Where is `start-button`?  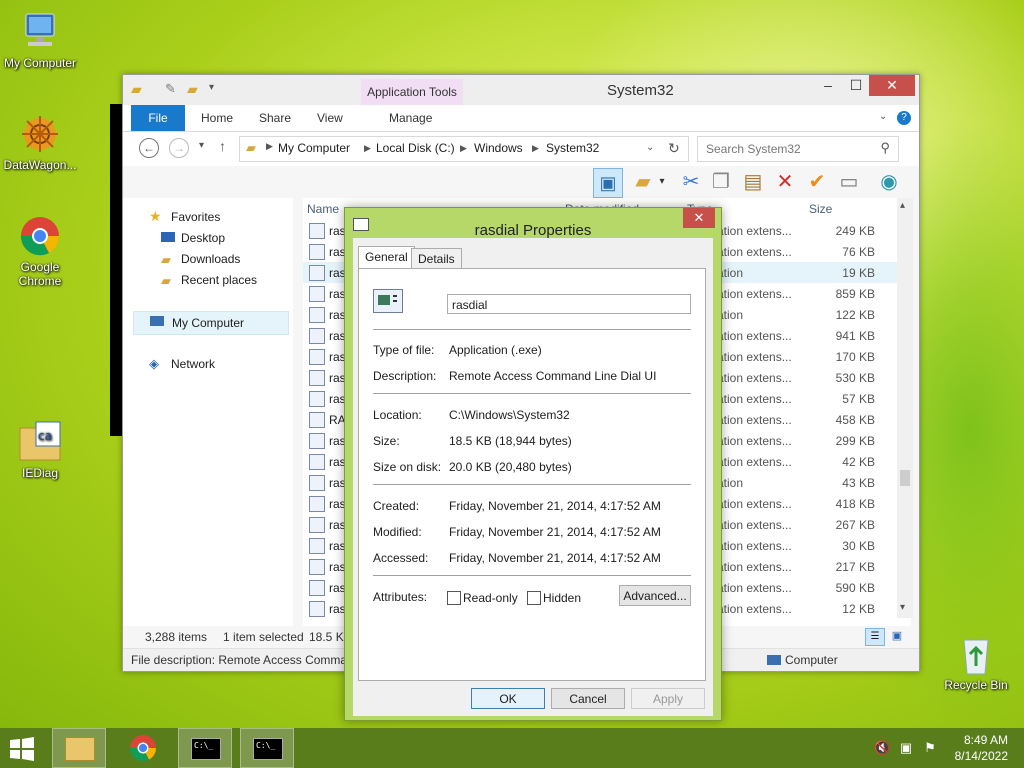
start-button is located at coordinates (23, 749).